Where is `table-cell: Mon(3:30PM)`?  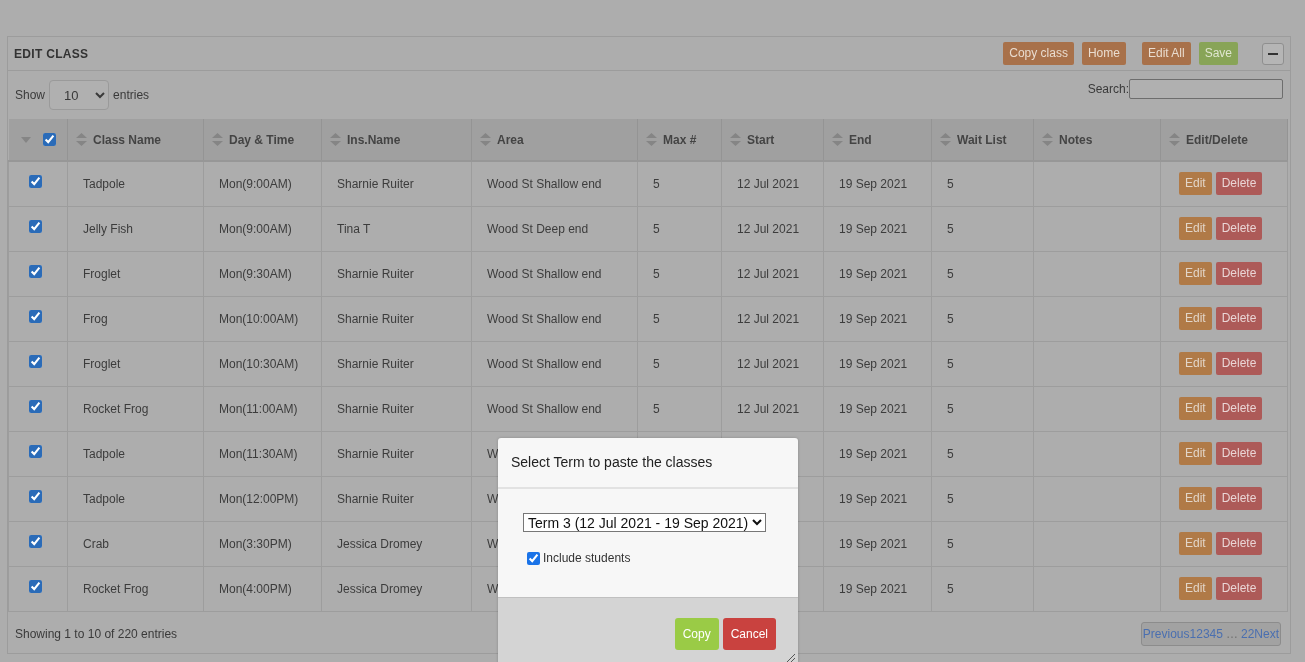 table-cell: Mon(3:30PM) is located at coordinates (255, 543).